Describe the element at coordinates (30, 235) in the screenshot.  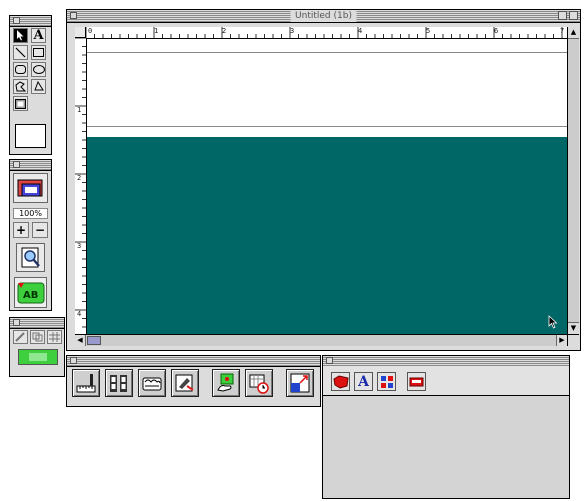
I see `view-palette: 100% + − AB` at that location.